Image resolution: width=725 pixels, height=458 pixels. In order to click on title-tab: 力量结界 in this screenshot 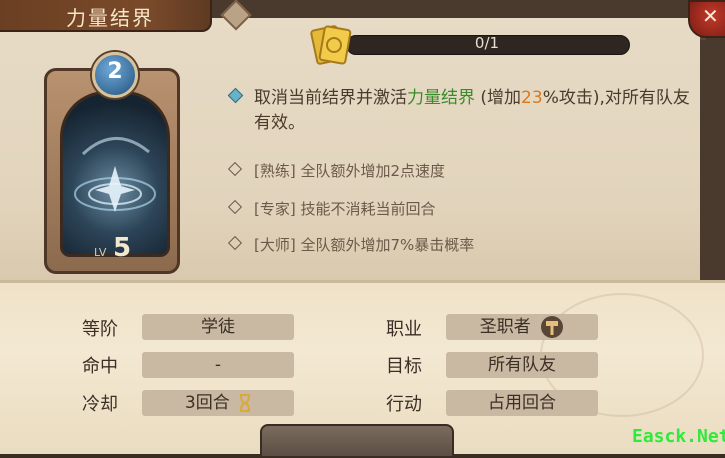, I will do `click(106, 16)`.